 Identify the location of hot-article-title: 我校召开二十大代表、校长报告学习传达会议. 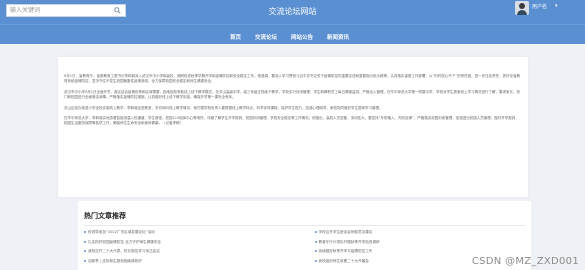
(124, 251).